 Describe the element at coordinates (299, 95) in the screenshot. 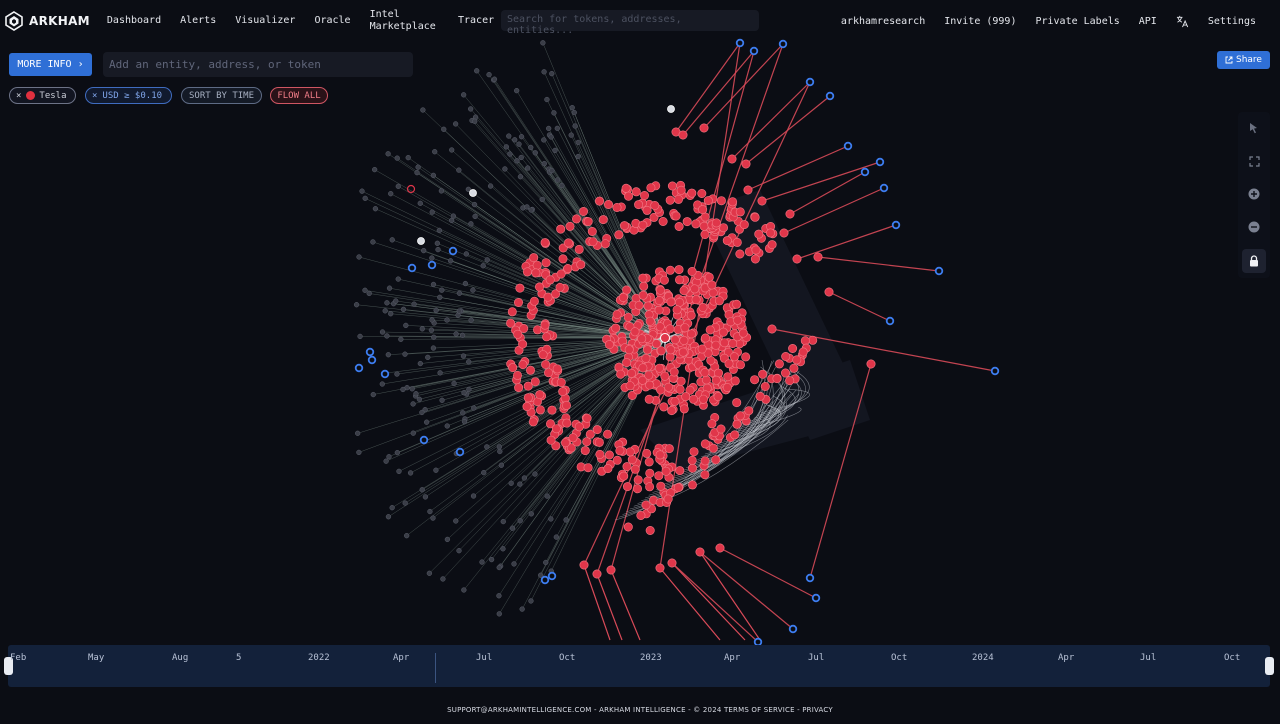

I see `flow-all-toggle: FLOW ALL` at that location.